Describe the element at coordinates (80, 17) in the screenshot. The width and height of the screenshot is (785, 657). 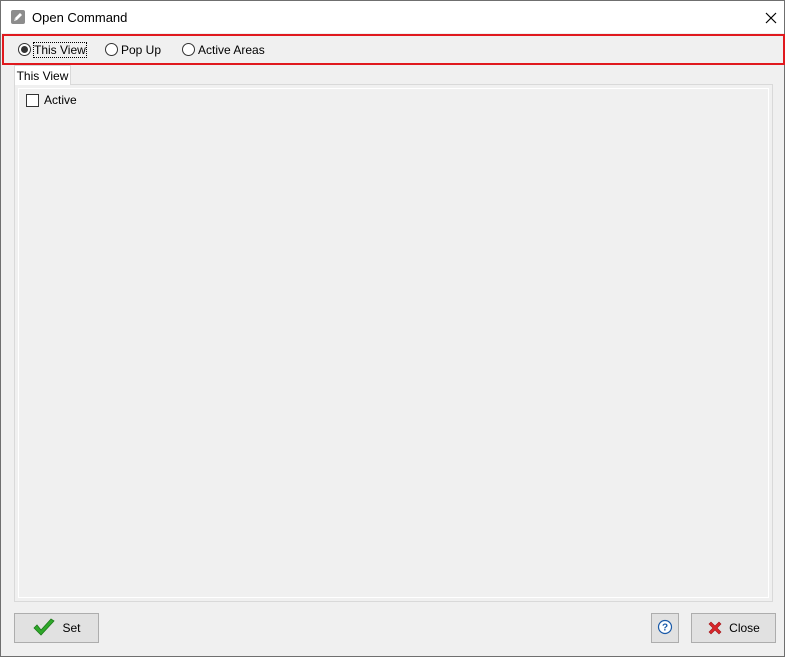
I see `window-title: Open Command` at that location.